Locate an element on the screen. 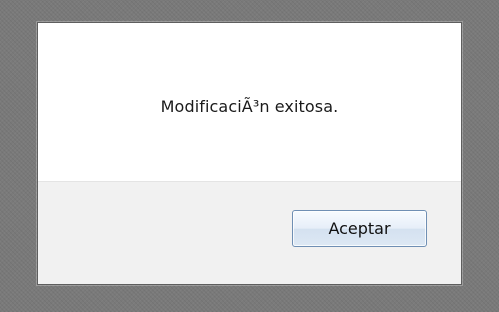 The height and width of the screenshot is (312, 499). accept-button: Aceptar is located at coordinates (359, 228).